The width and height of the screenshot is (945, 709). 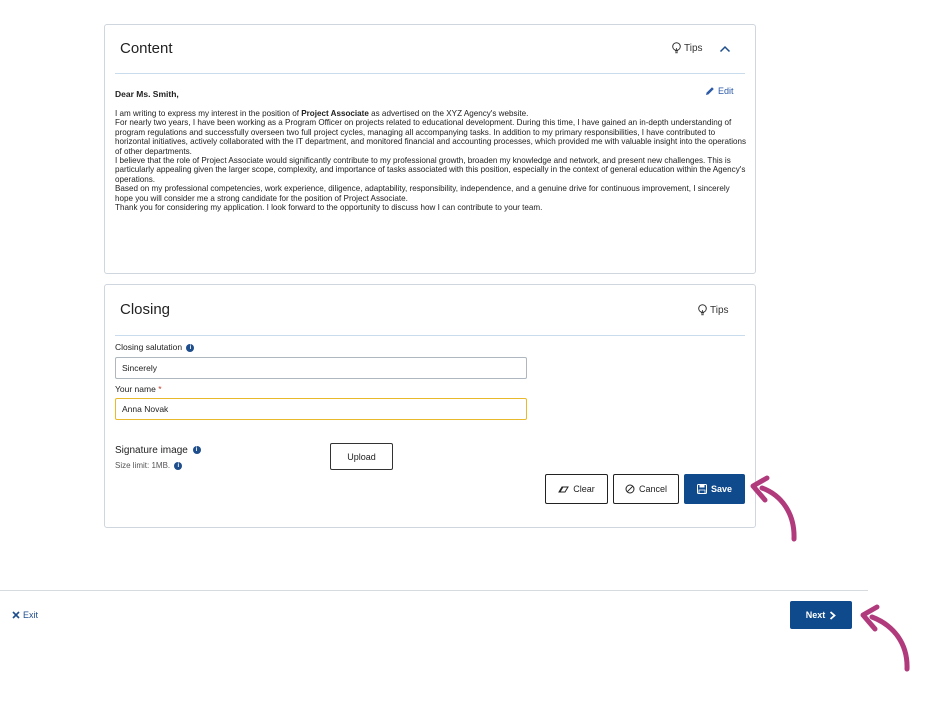 What do you see at coordinates (160, 389) in the screenshot?
I see `required-marker: *` at bounding box center [160, 389].